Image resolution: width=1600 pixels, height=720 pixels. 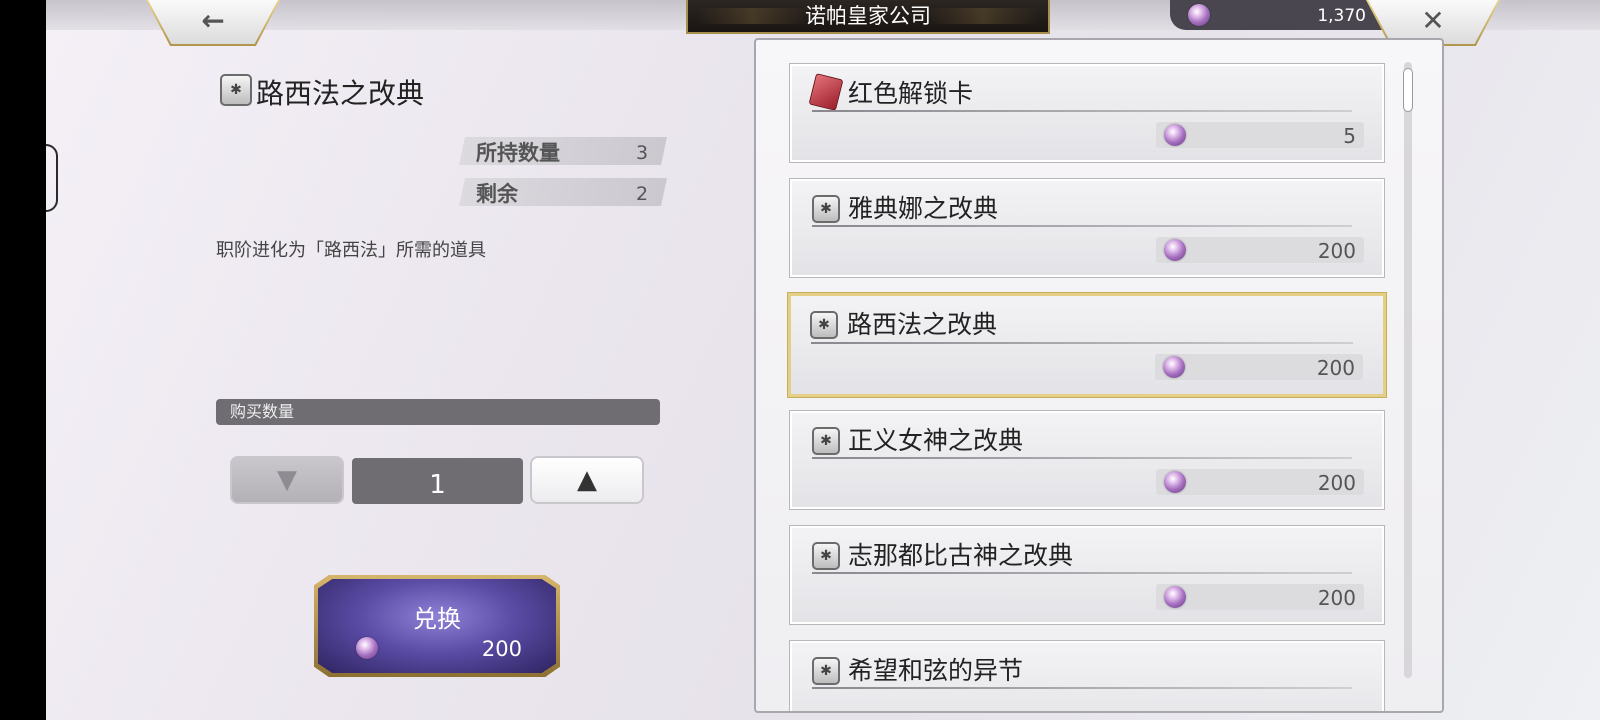 I want to click on exchange-cost: 200, so click(x=501, y=649).